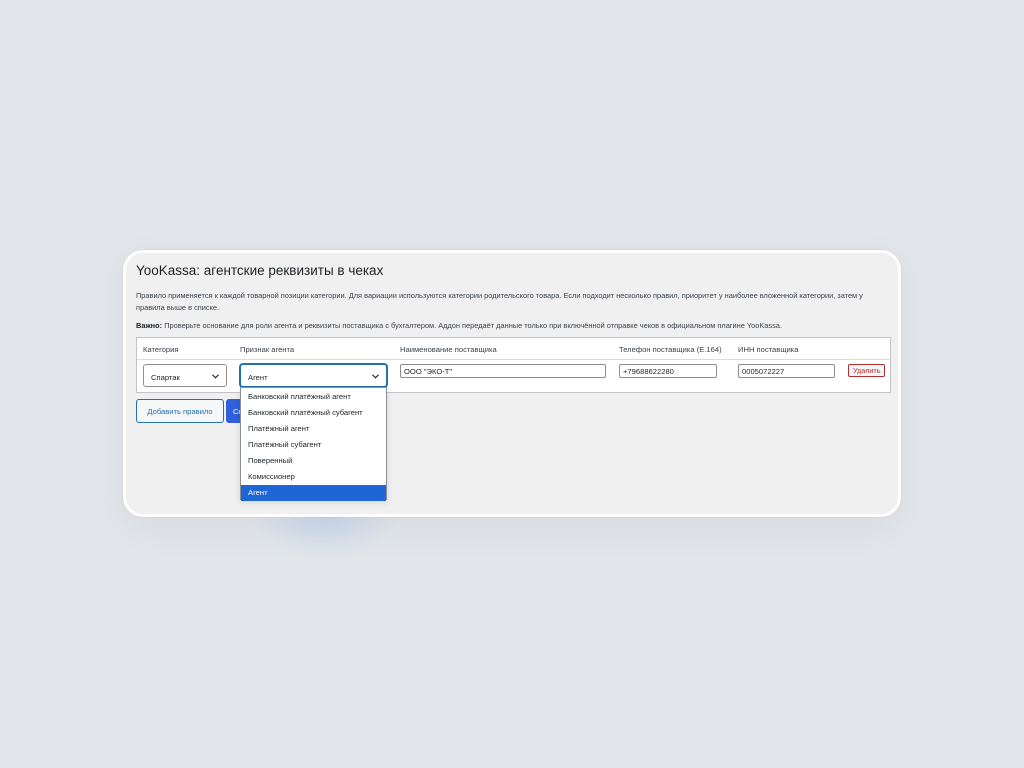  I want to click on agent-type-select-value: Агент, so click(258, 377).